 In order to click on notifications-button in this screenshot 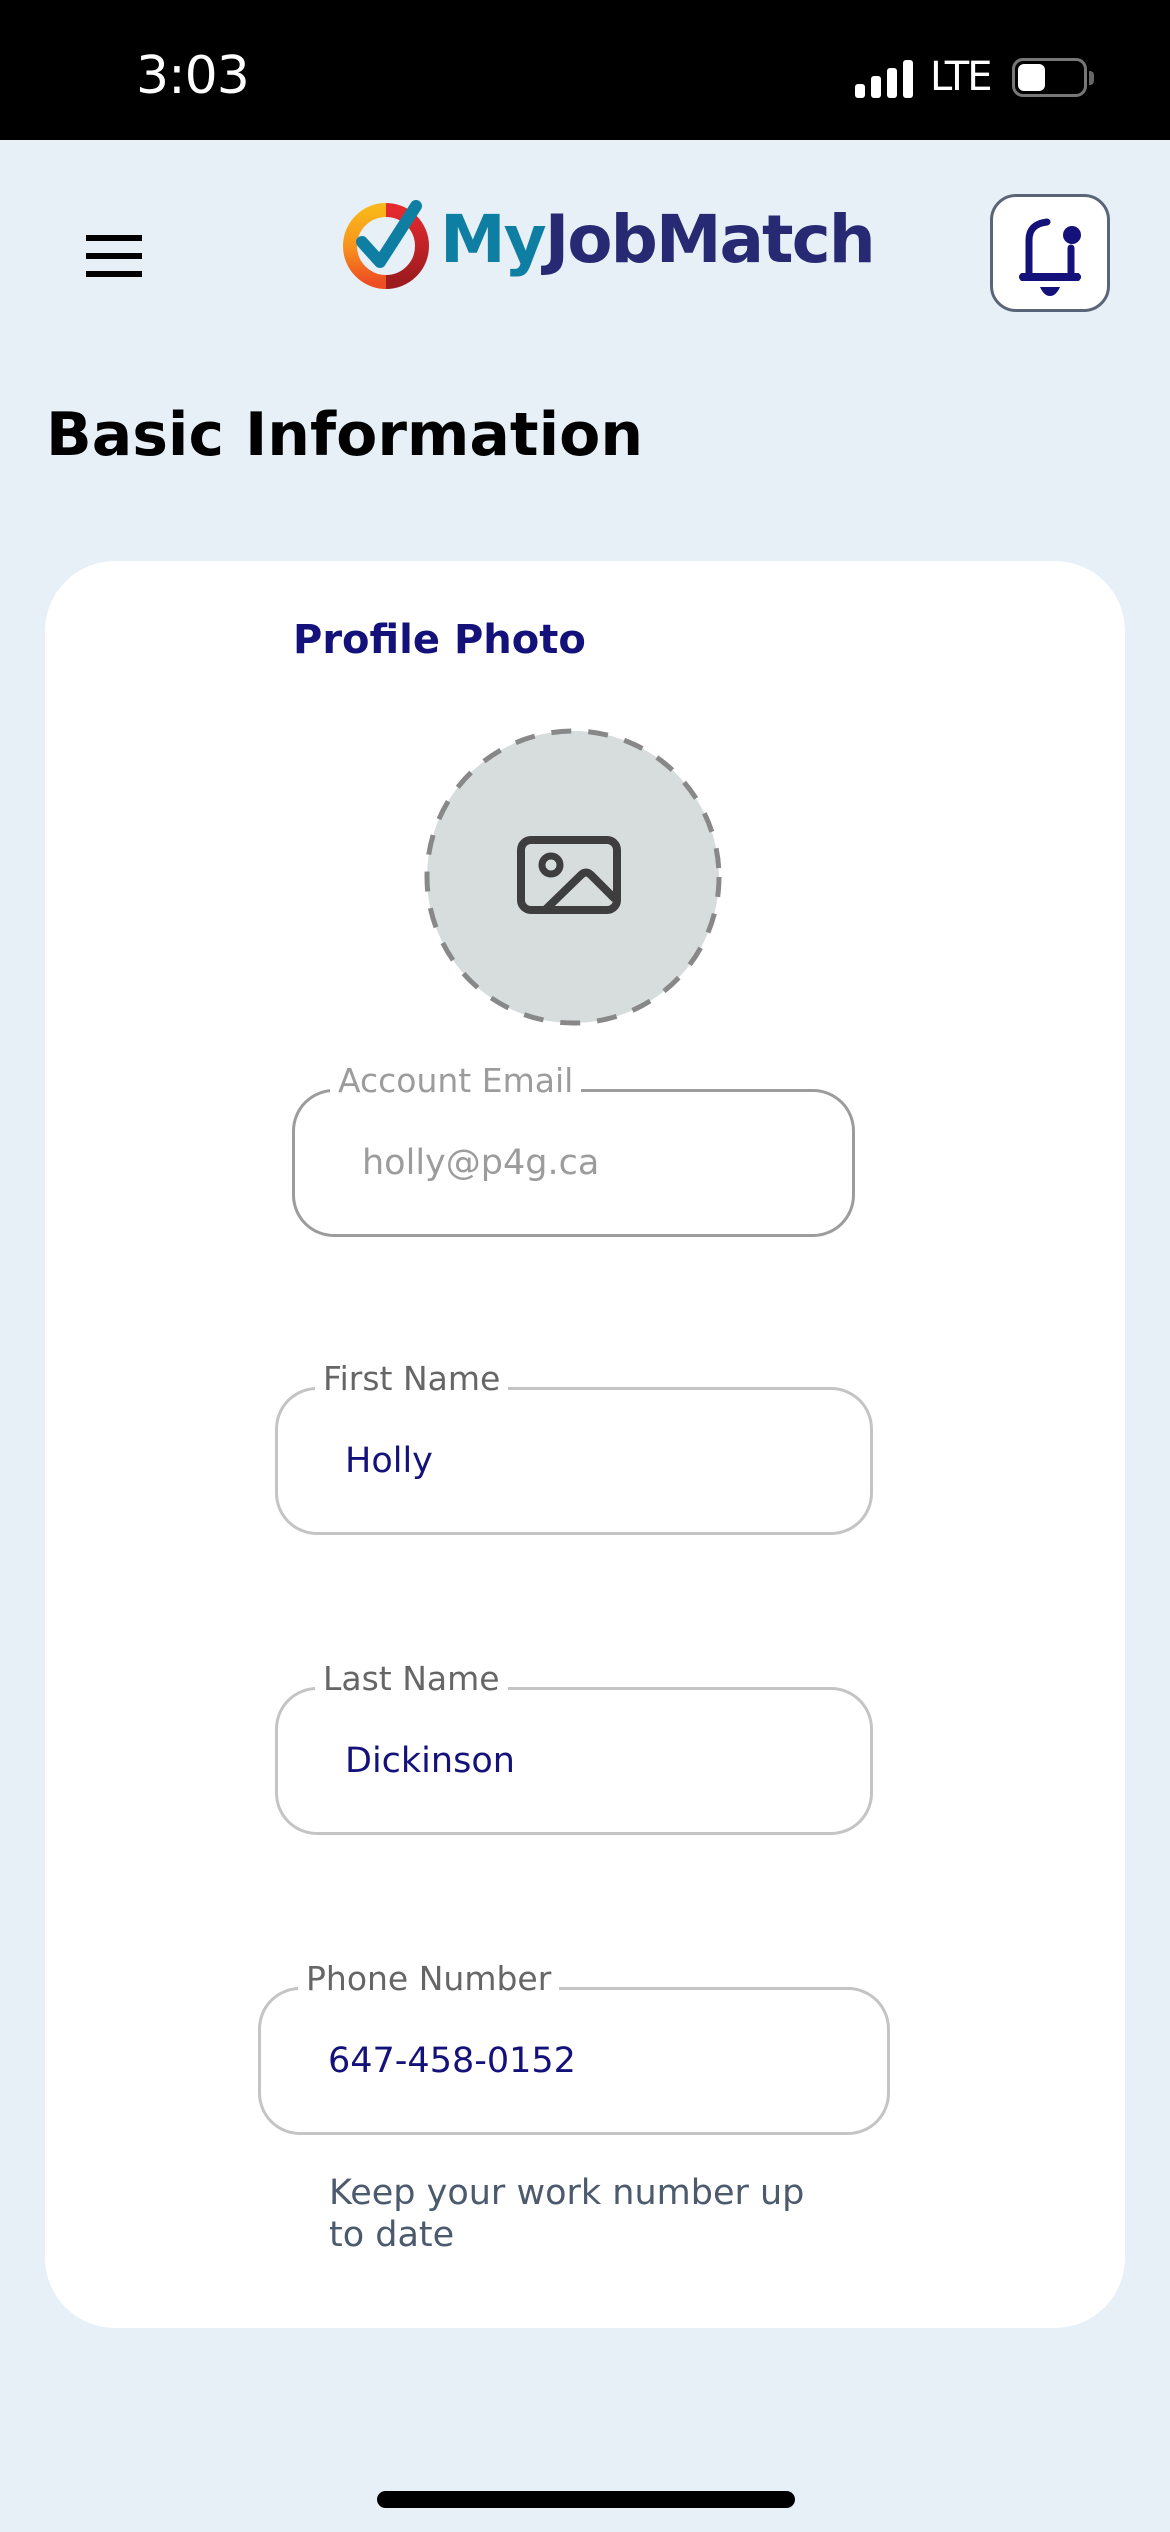, I will do `click(1050, 253)`.